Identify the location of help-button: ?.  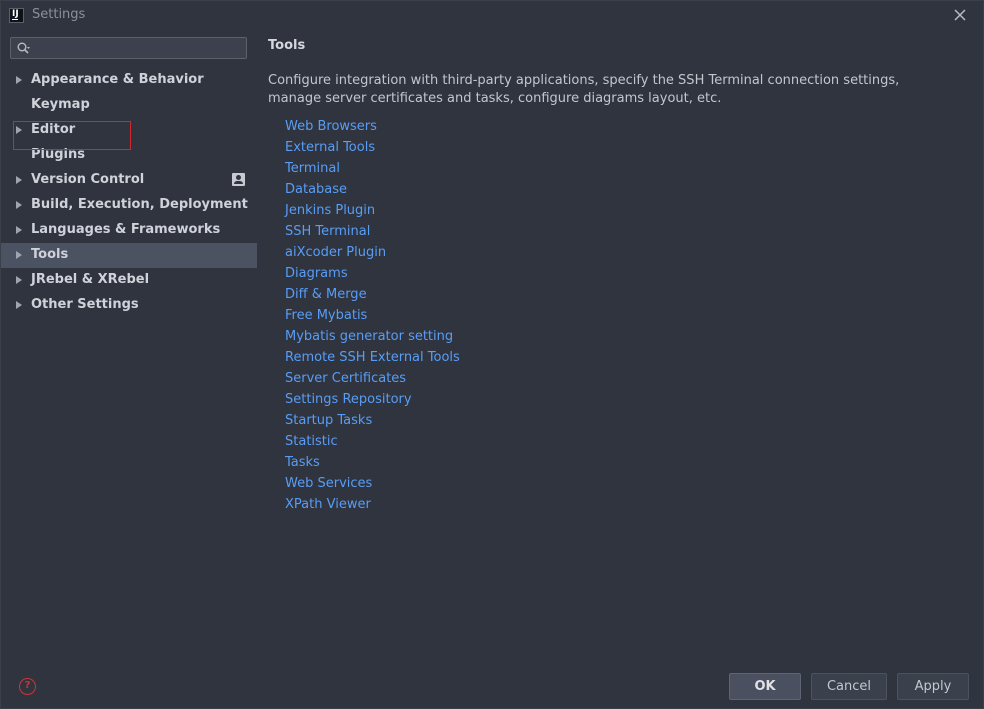
(27, 686).